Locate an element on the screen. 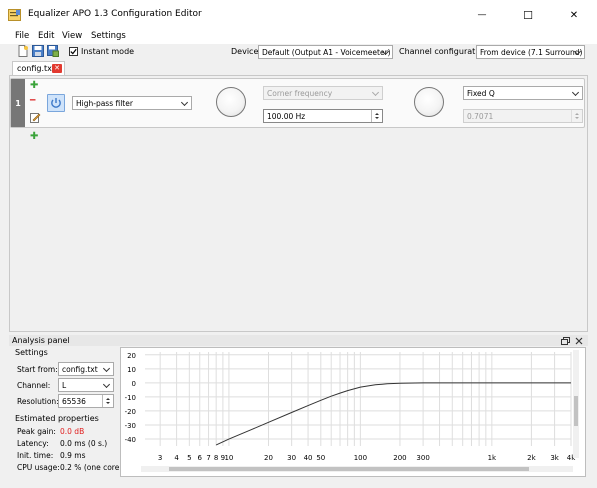 This screenshot has width=597, height=488. instant-mode-checkbox is located at coordinates (73, 51).